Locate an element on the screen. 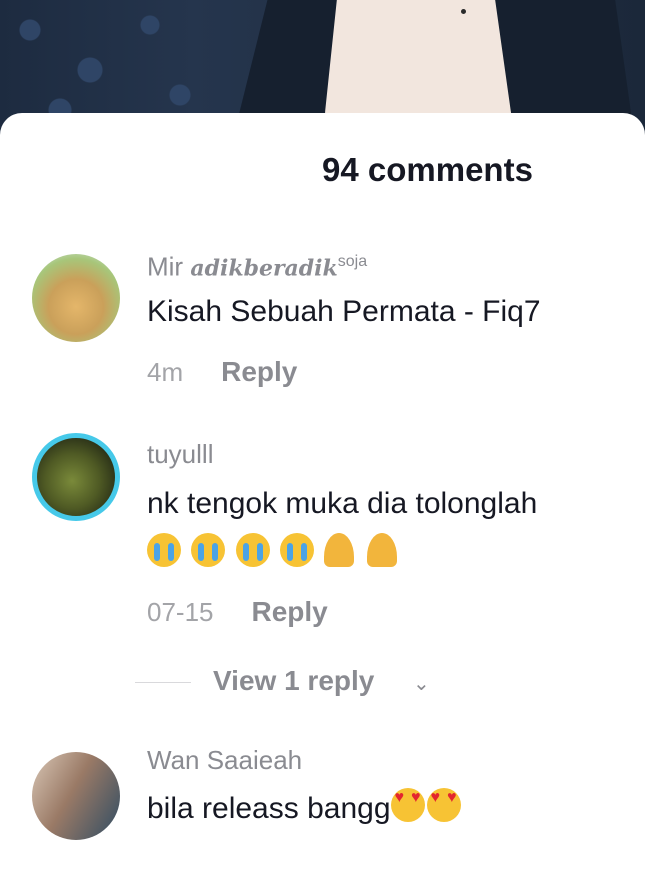 This screenshot has height=873, width=645. comment-text-content: Kisah Sebuah Permata - Fiq7 is located at coordinates (344, 311).